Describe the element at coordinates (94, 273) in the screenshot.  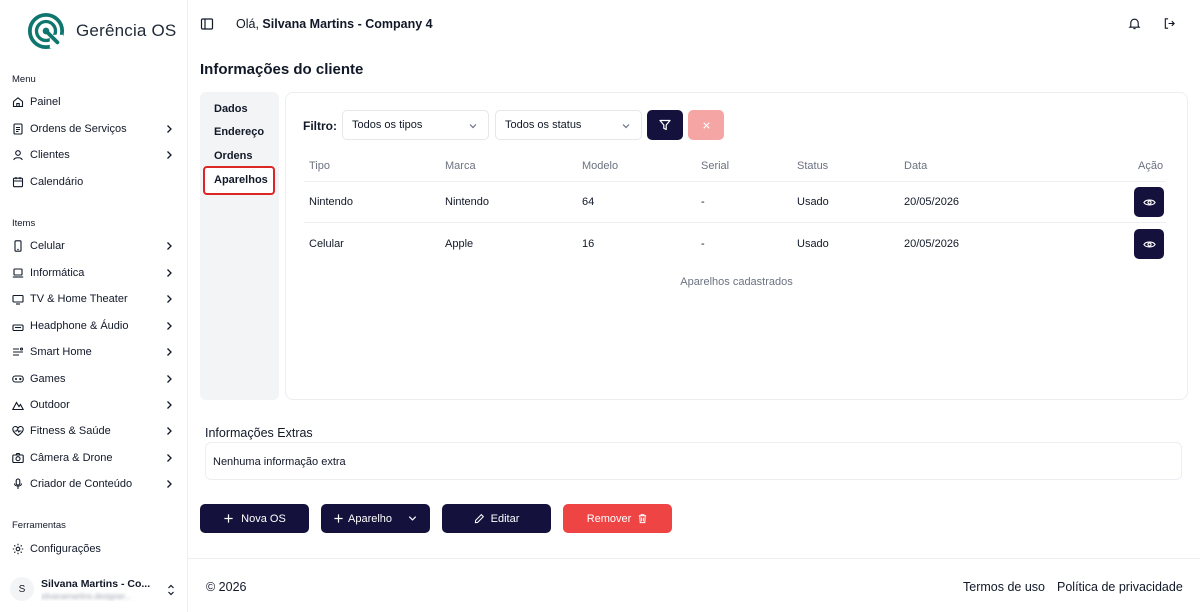
I see `sidebar-item-informatica: Informática` at that location.